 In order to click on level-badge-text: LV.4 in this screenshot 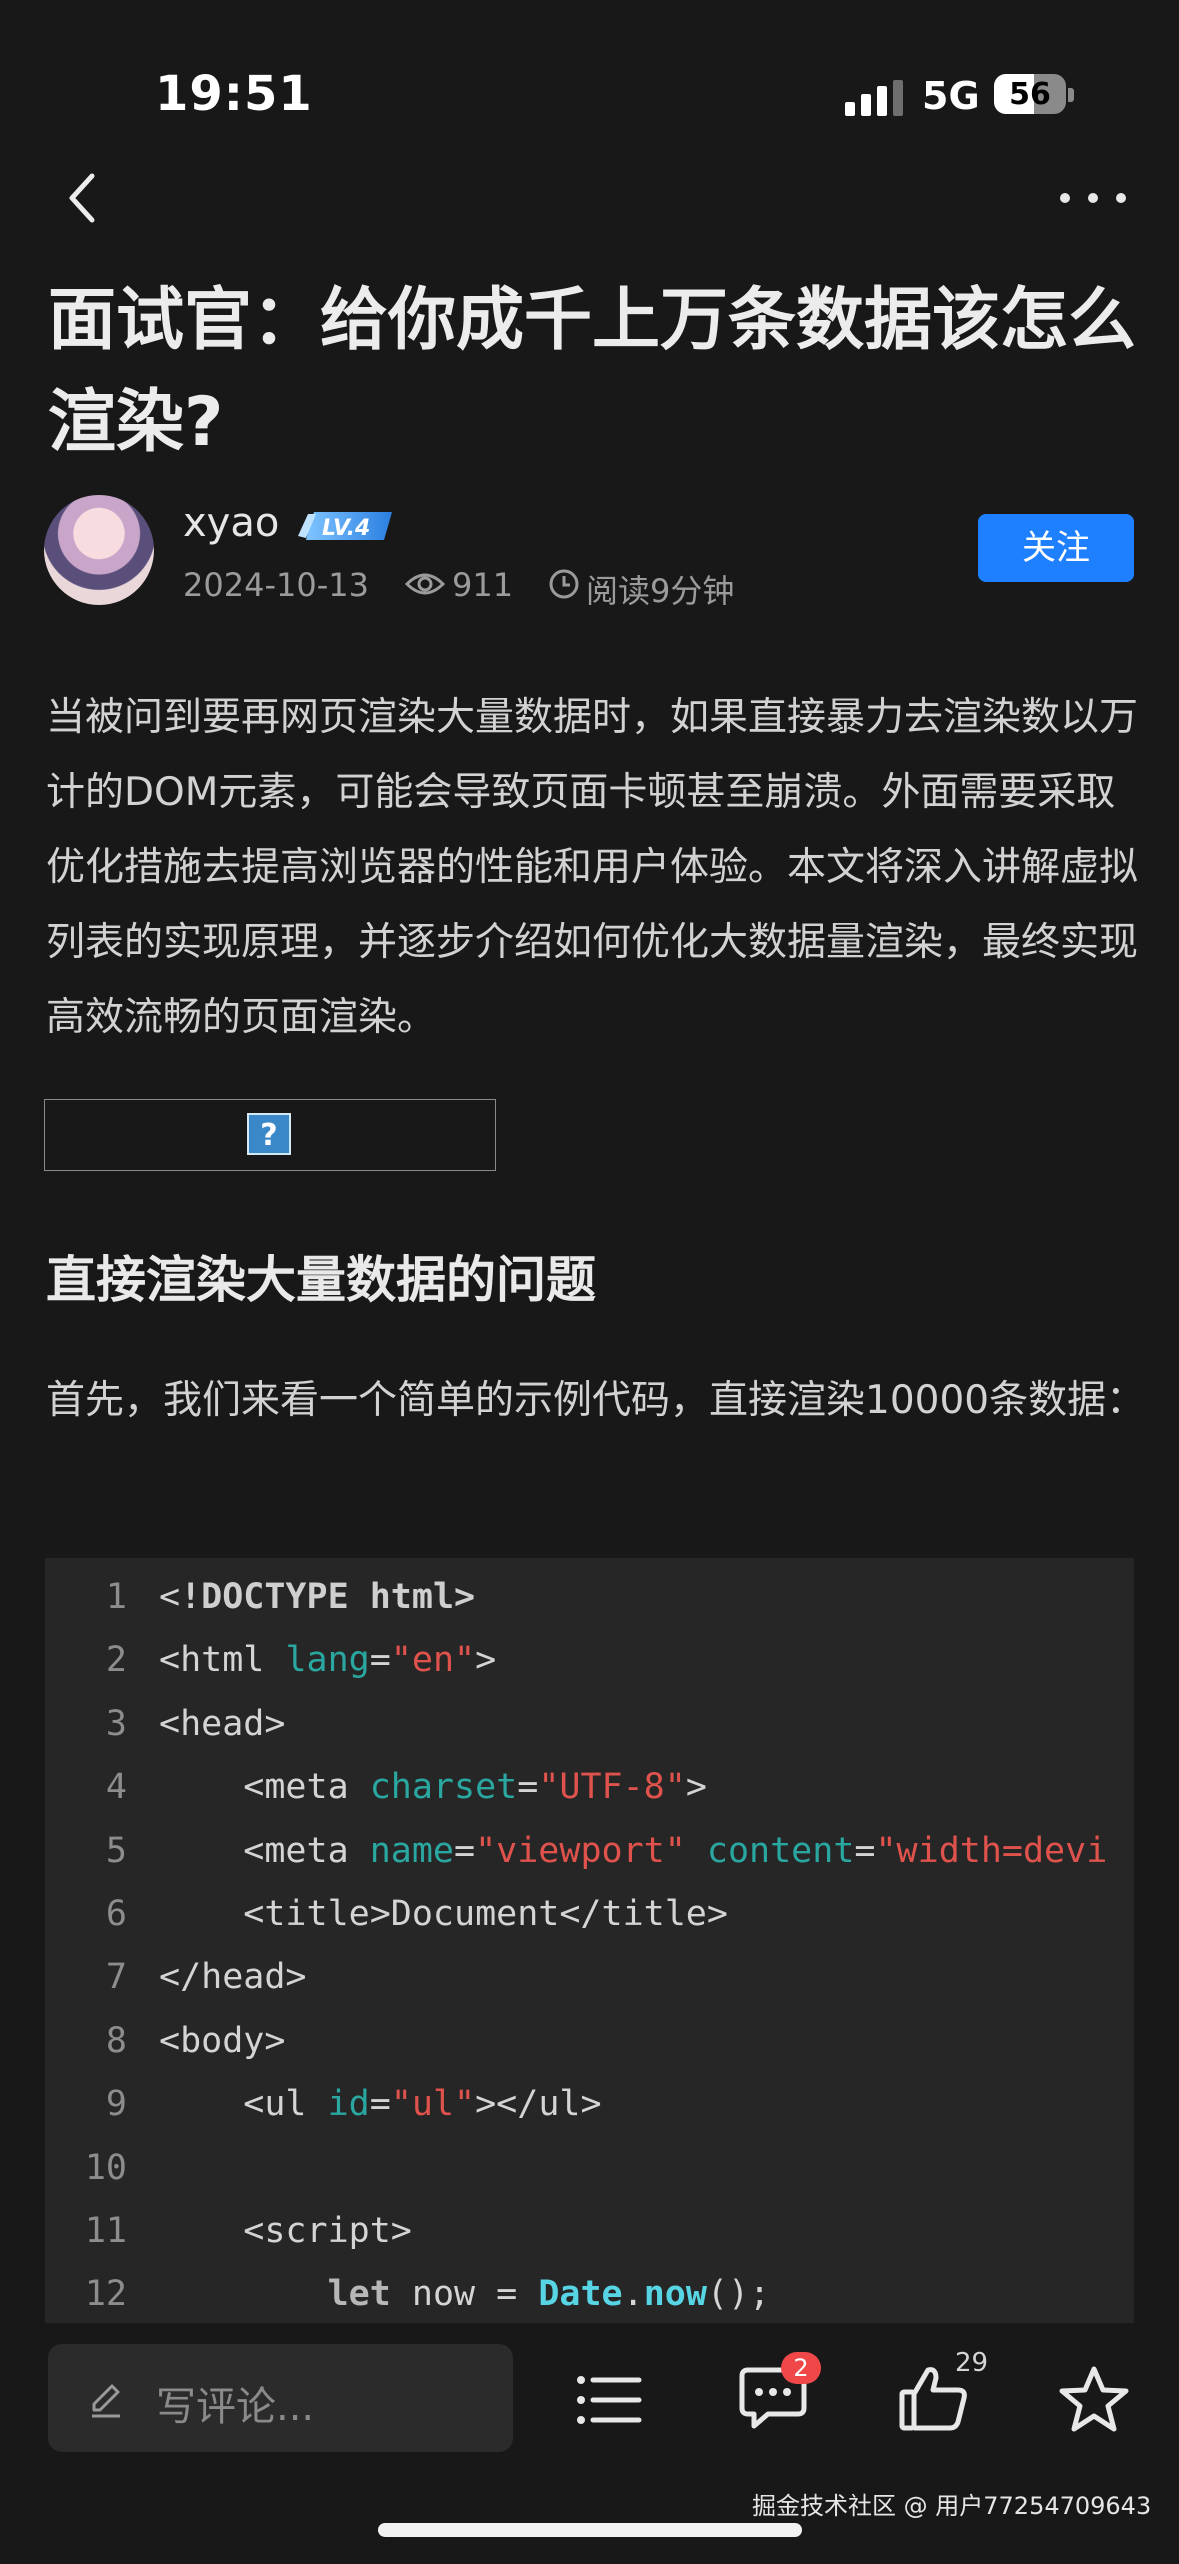, I will do `click(346, 528)`.